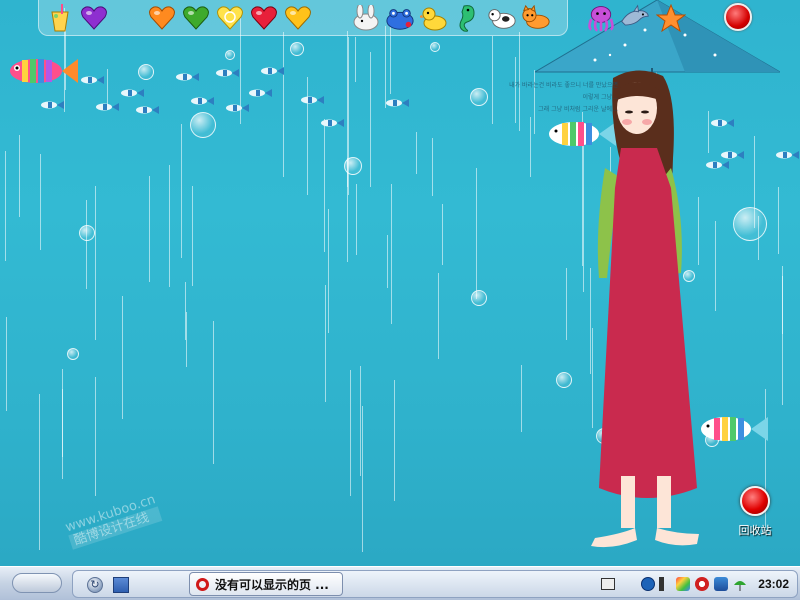  What do you see at coordinates (468, 18) in the screenshot?
I see `seahorse-icon` at bounding box center [468, 18].